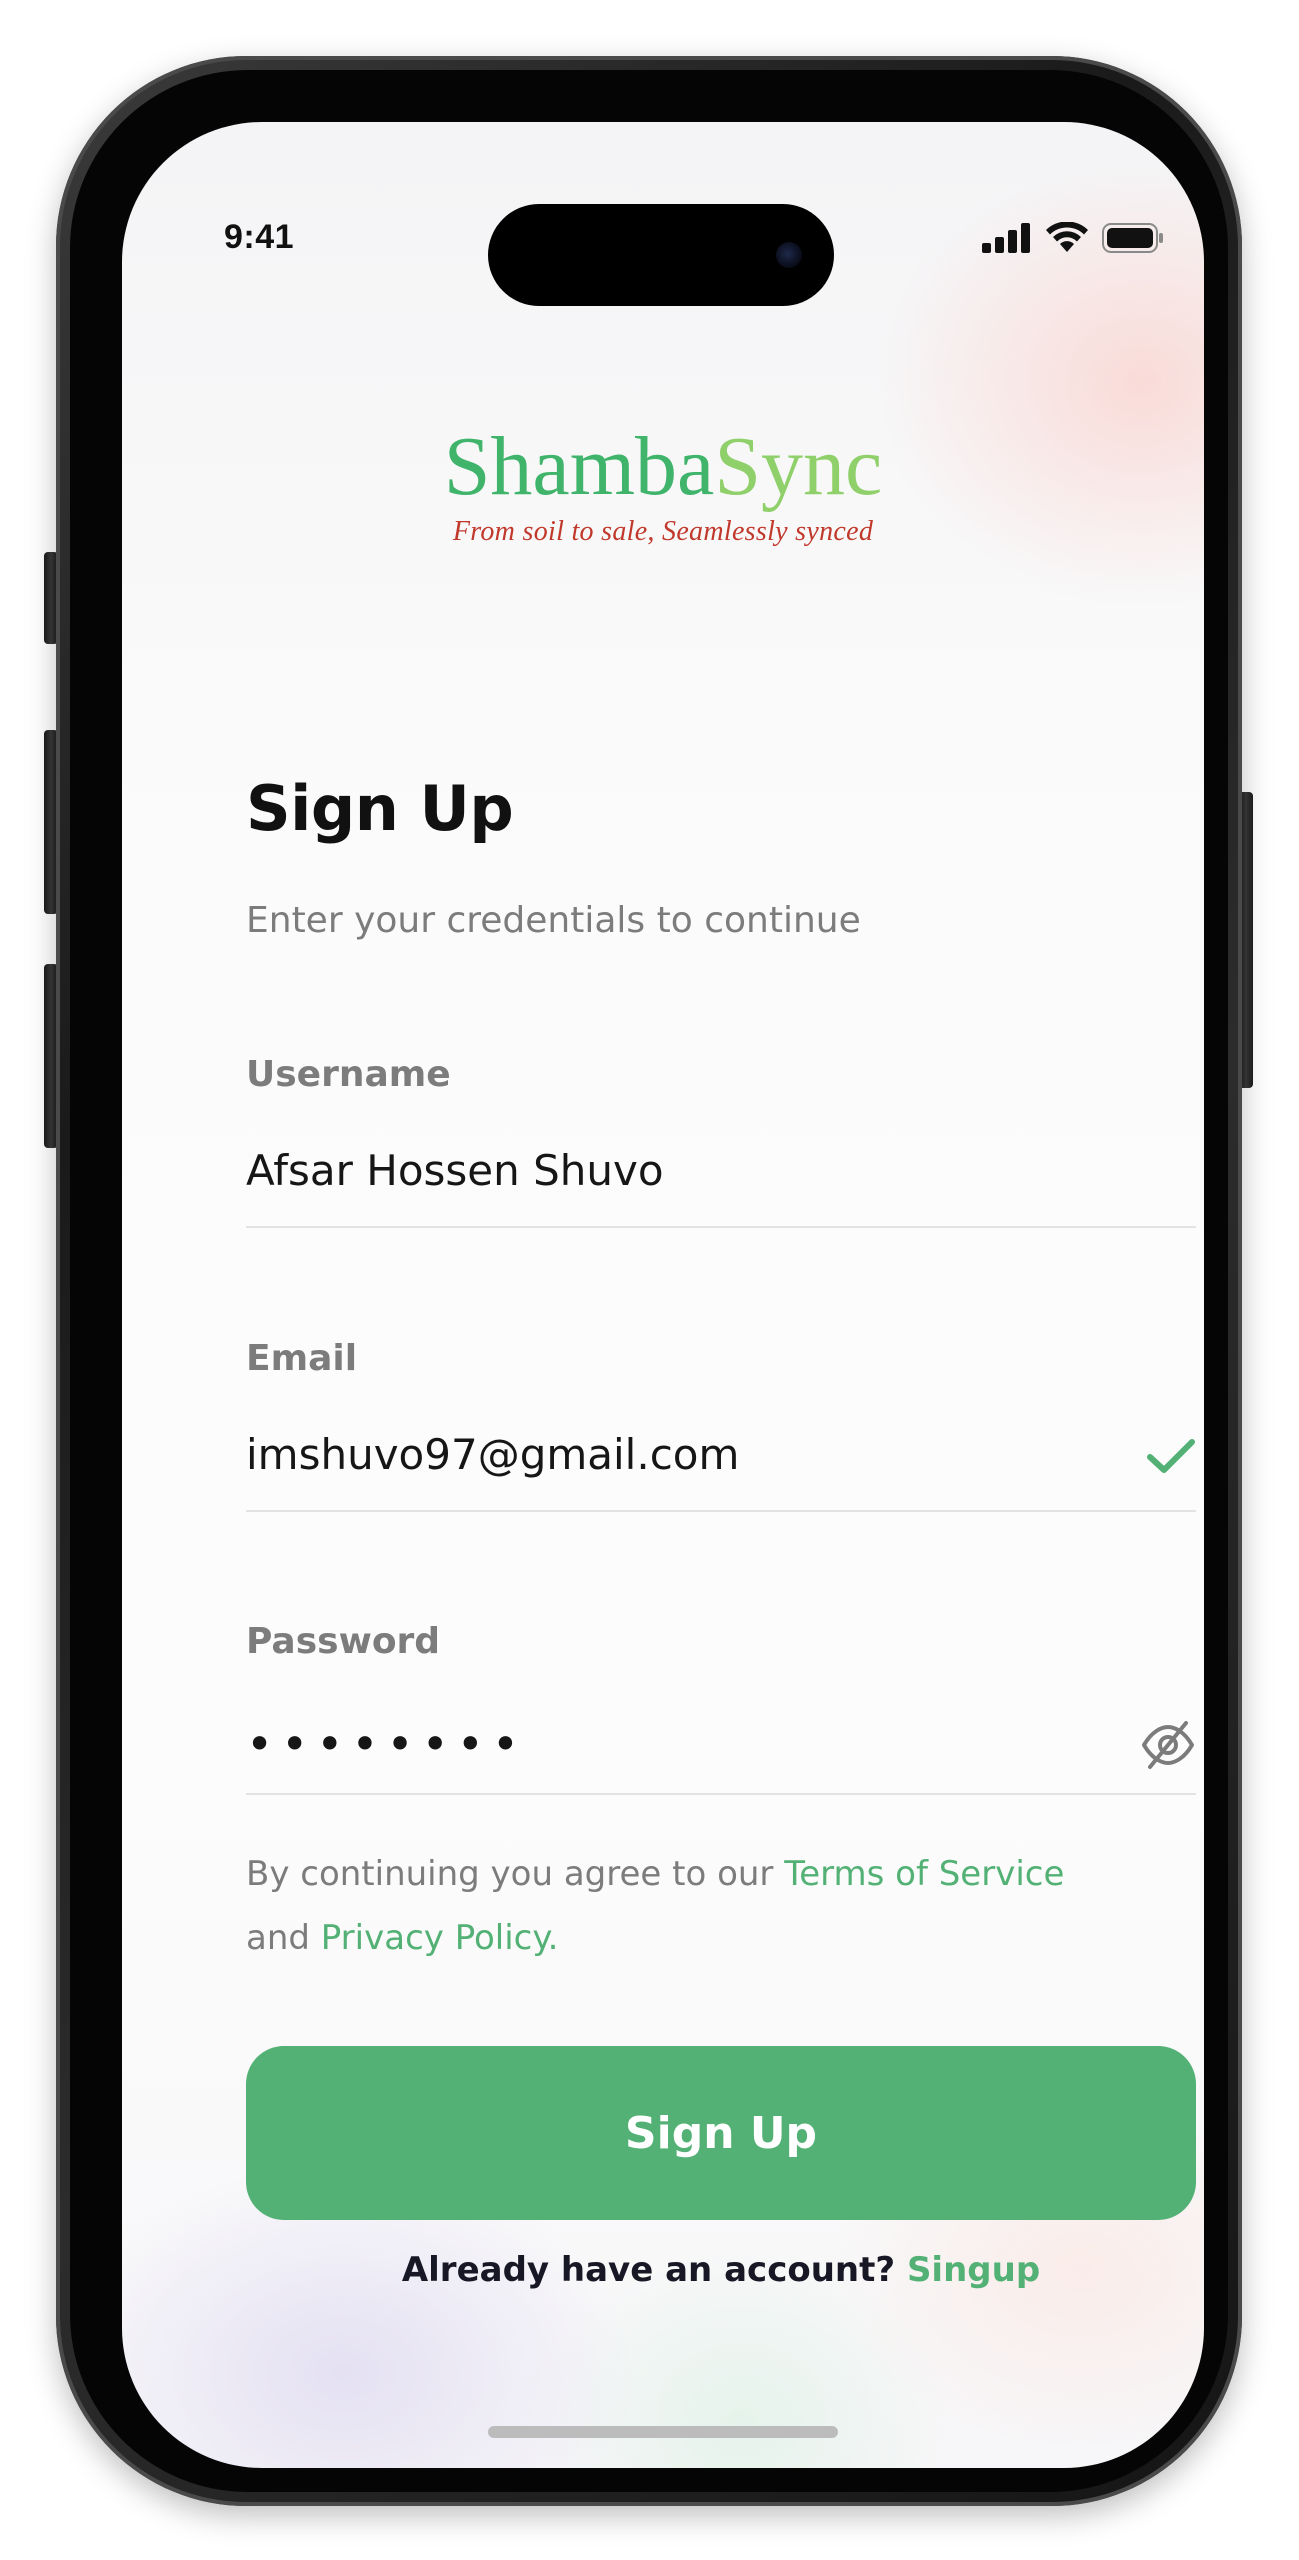 The image size is (1299, 2560). I want to click on password-underline, so click(721, 1794).